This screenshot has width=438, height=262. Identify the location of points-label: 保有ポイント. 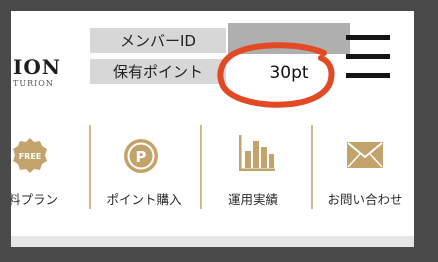
(158, 71).